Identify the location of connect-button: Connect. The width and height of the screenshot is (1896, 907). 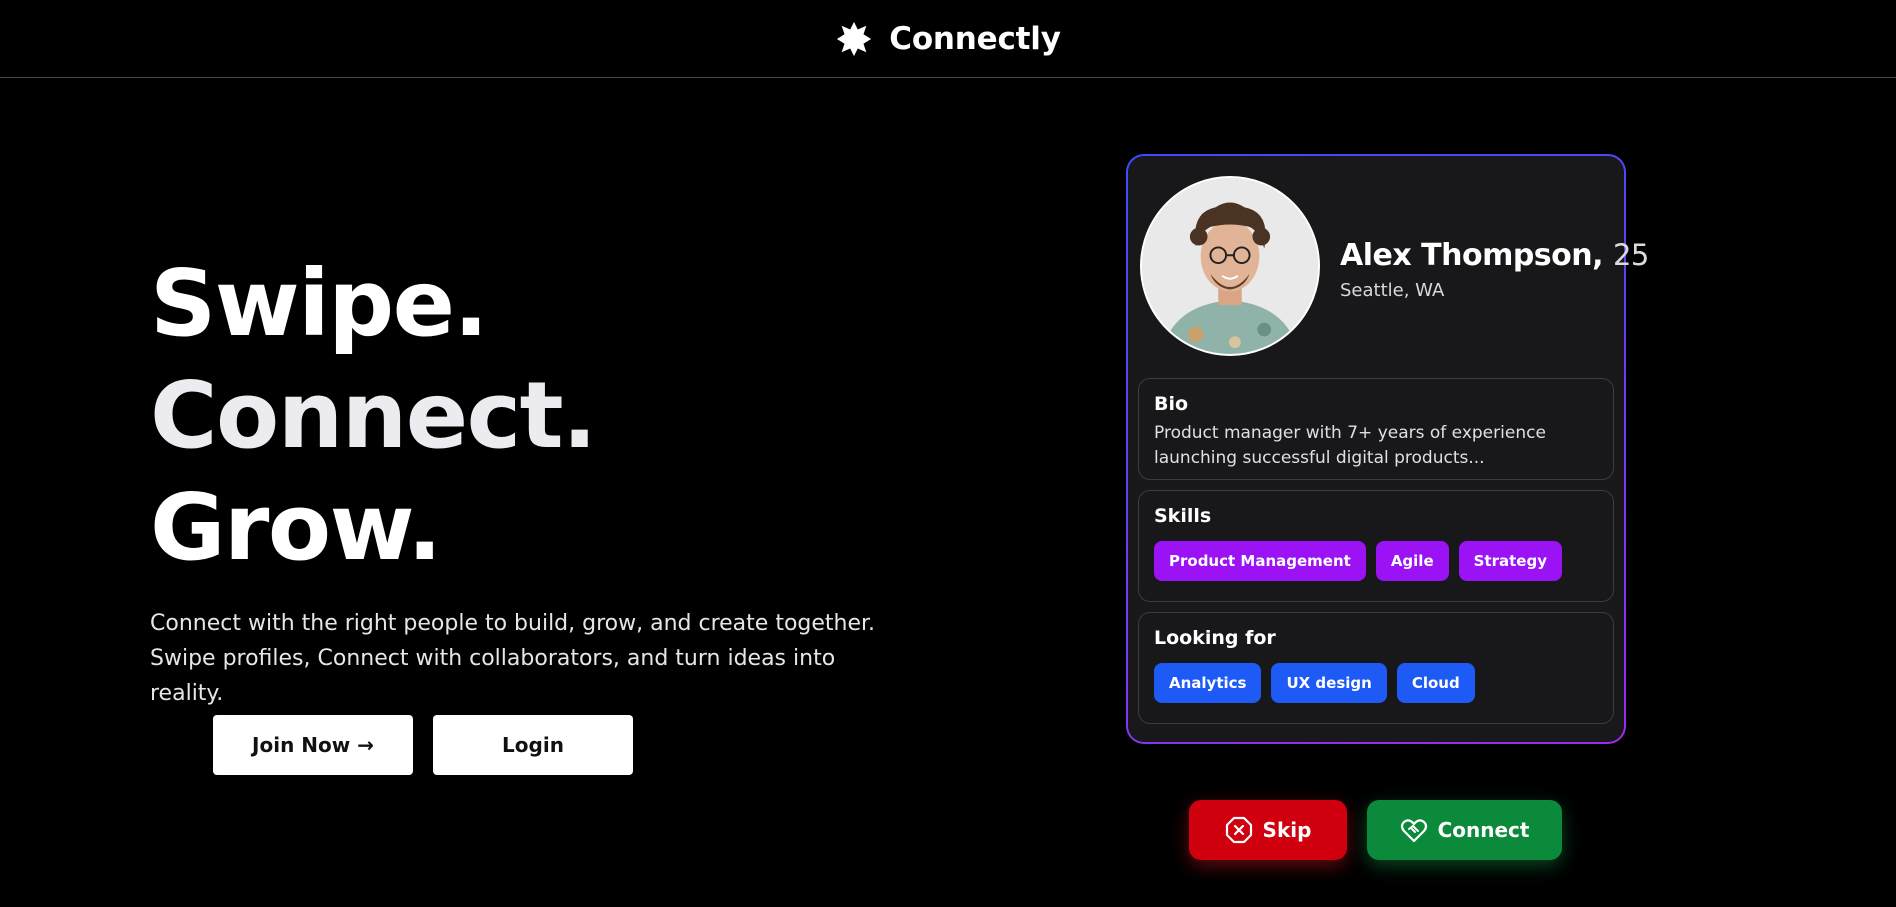
(1464, 830).